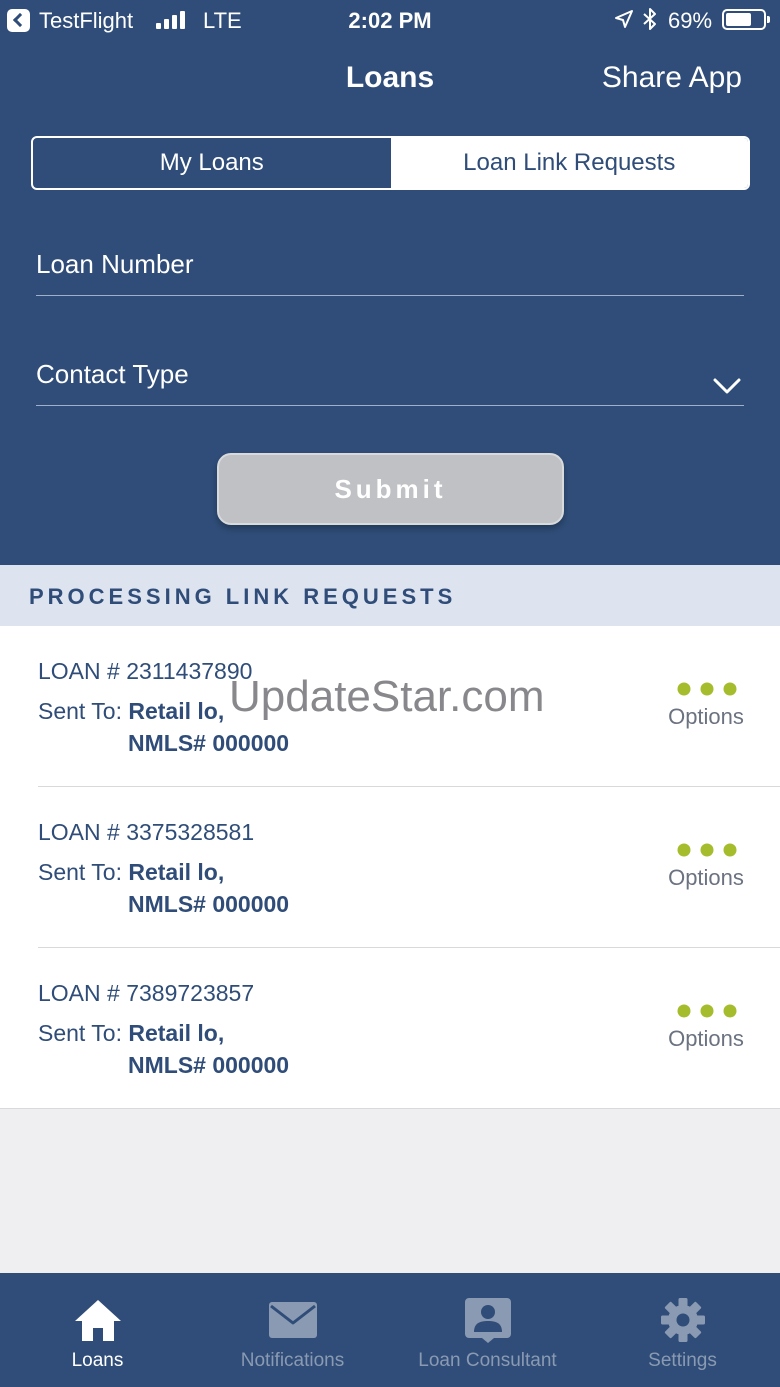 The width and height of the screenshot is (780, 1387). Describe the element at coordinates (672, 78) in the screenshot. I see `share-app-button: Share App` at that location.